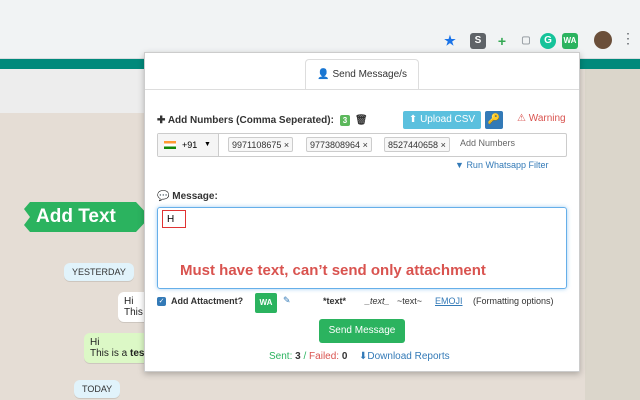  Describe the element at coordinates (345, 120) in the screenshot. I see `number-count-badge: 3` at that location.